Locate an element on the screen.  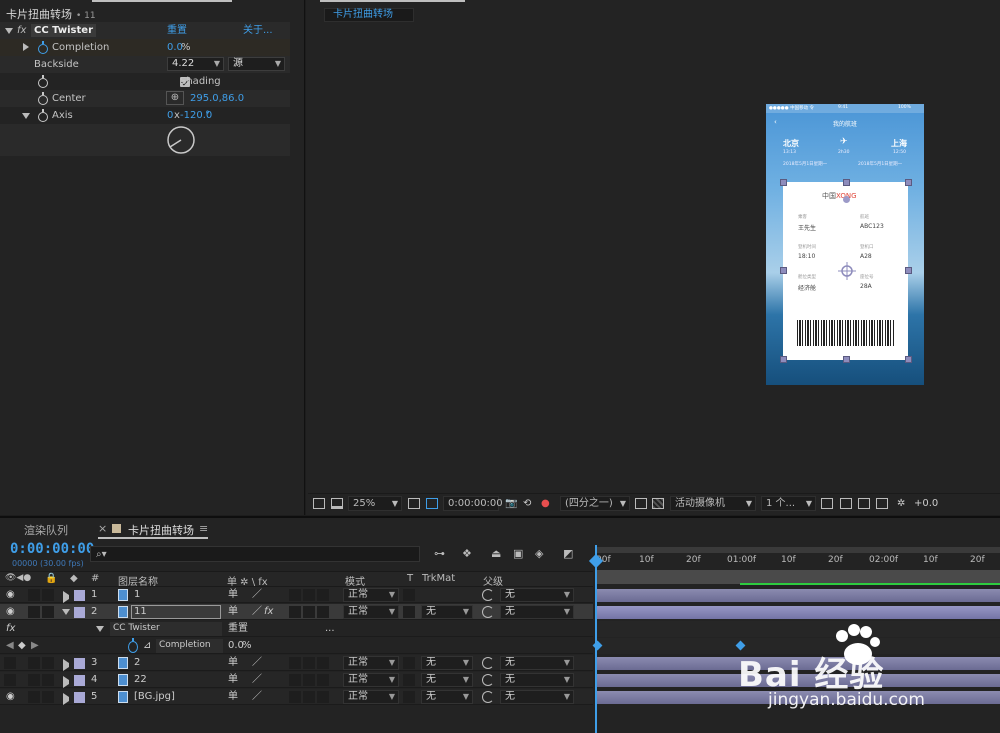
fast-preview-icon is located at coordinates (827, 503).